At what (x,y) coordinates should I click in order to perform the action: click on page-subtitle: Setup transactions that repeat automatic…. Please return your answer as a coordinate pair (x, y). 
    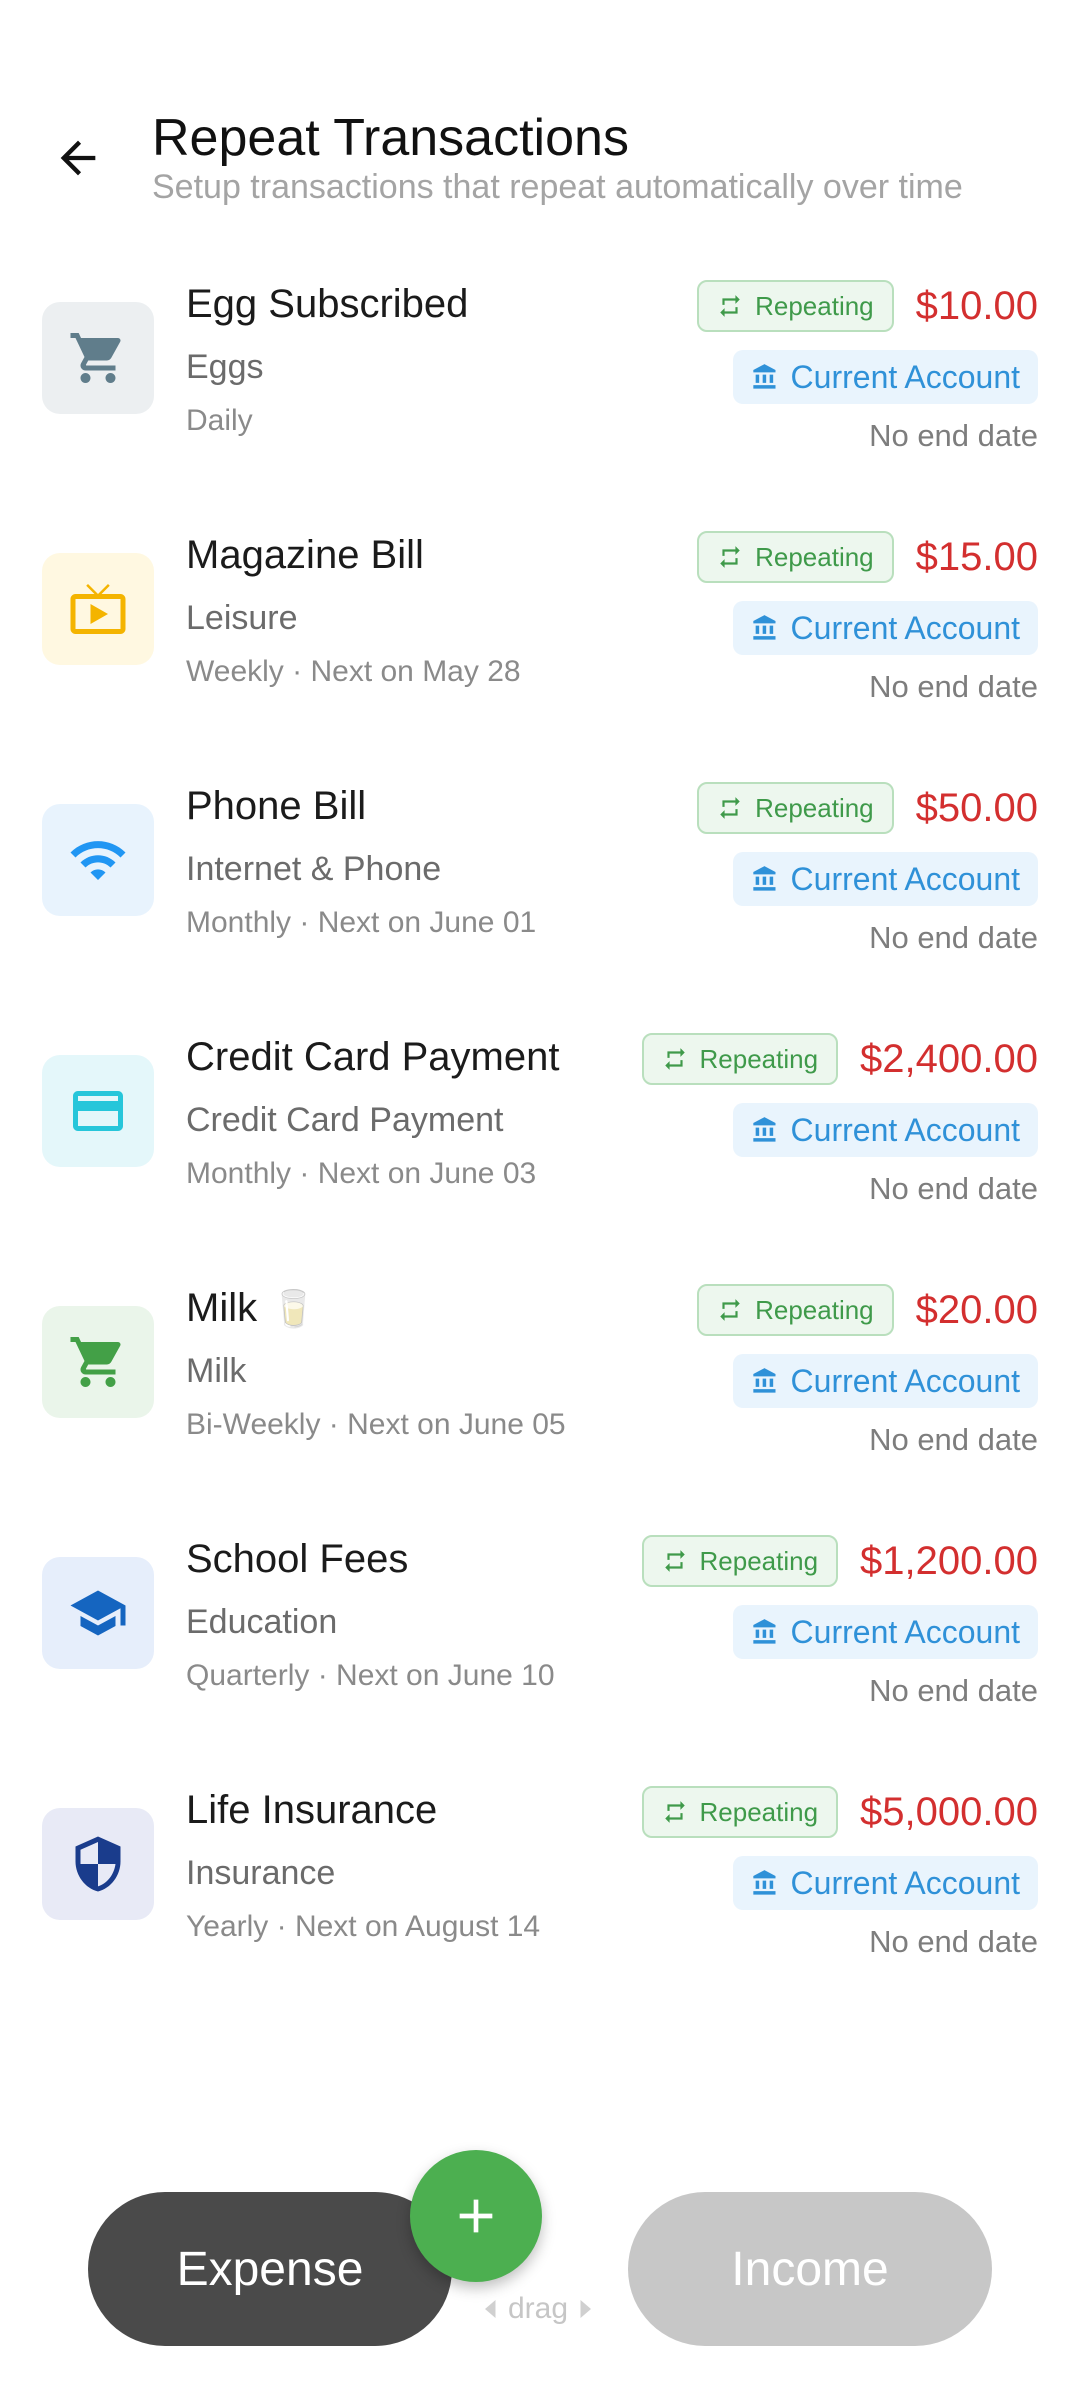
    Looking at the image, I should click on (557, 187).